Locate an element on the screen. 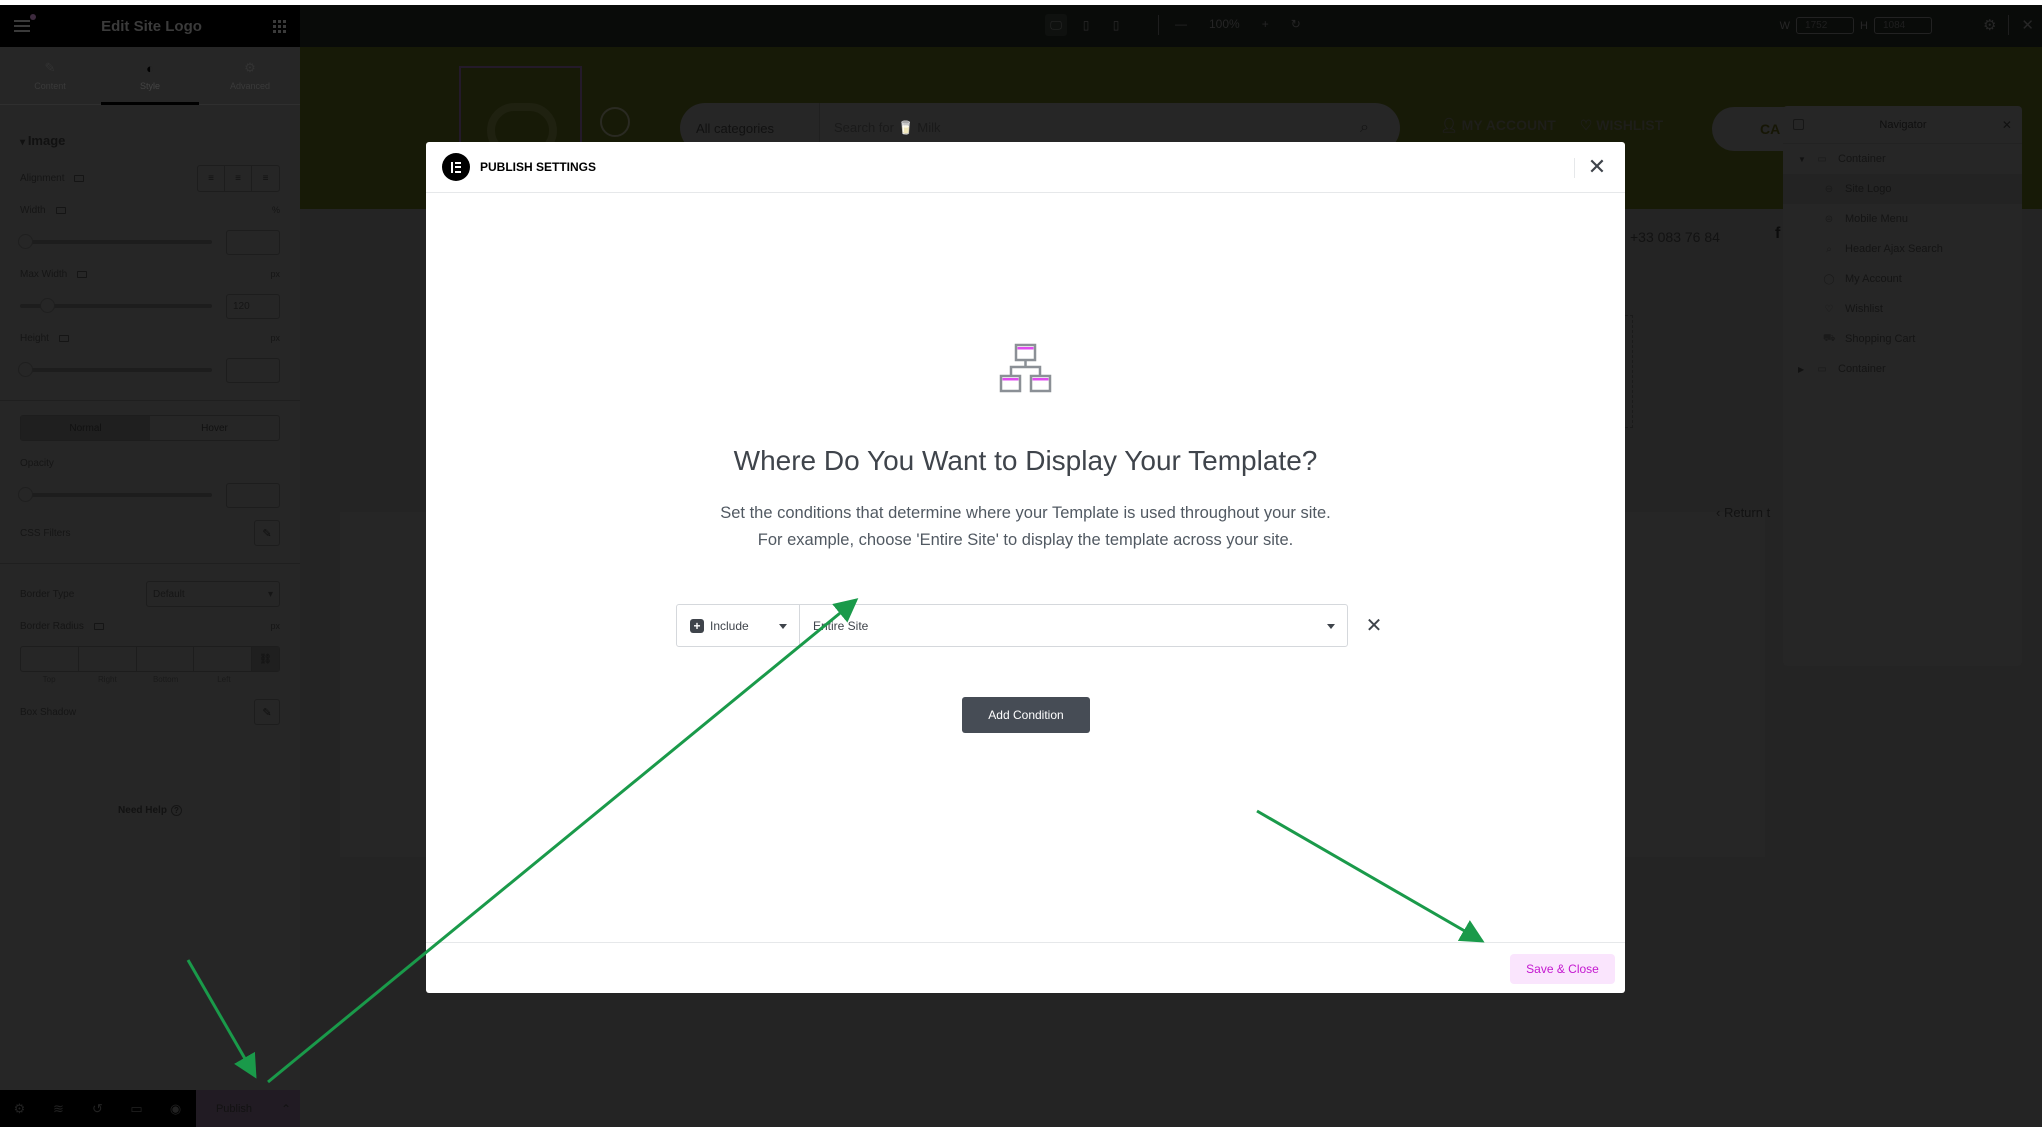 This screenshot has height=1127, width=2042. max-width-unit-select: px is located at coordinates (275, 274).